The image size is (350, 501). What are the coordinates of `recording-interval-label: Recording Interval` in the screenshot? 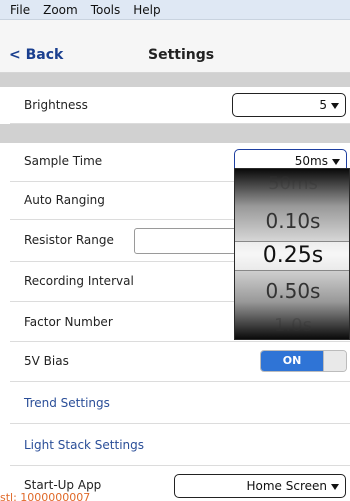 It's located at (79, 281).